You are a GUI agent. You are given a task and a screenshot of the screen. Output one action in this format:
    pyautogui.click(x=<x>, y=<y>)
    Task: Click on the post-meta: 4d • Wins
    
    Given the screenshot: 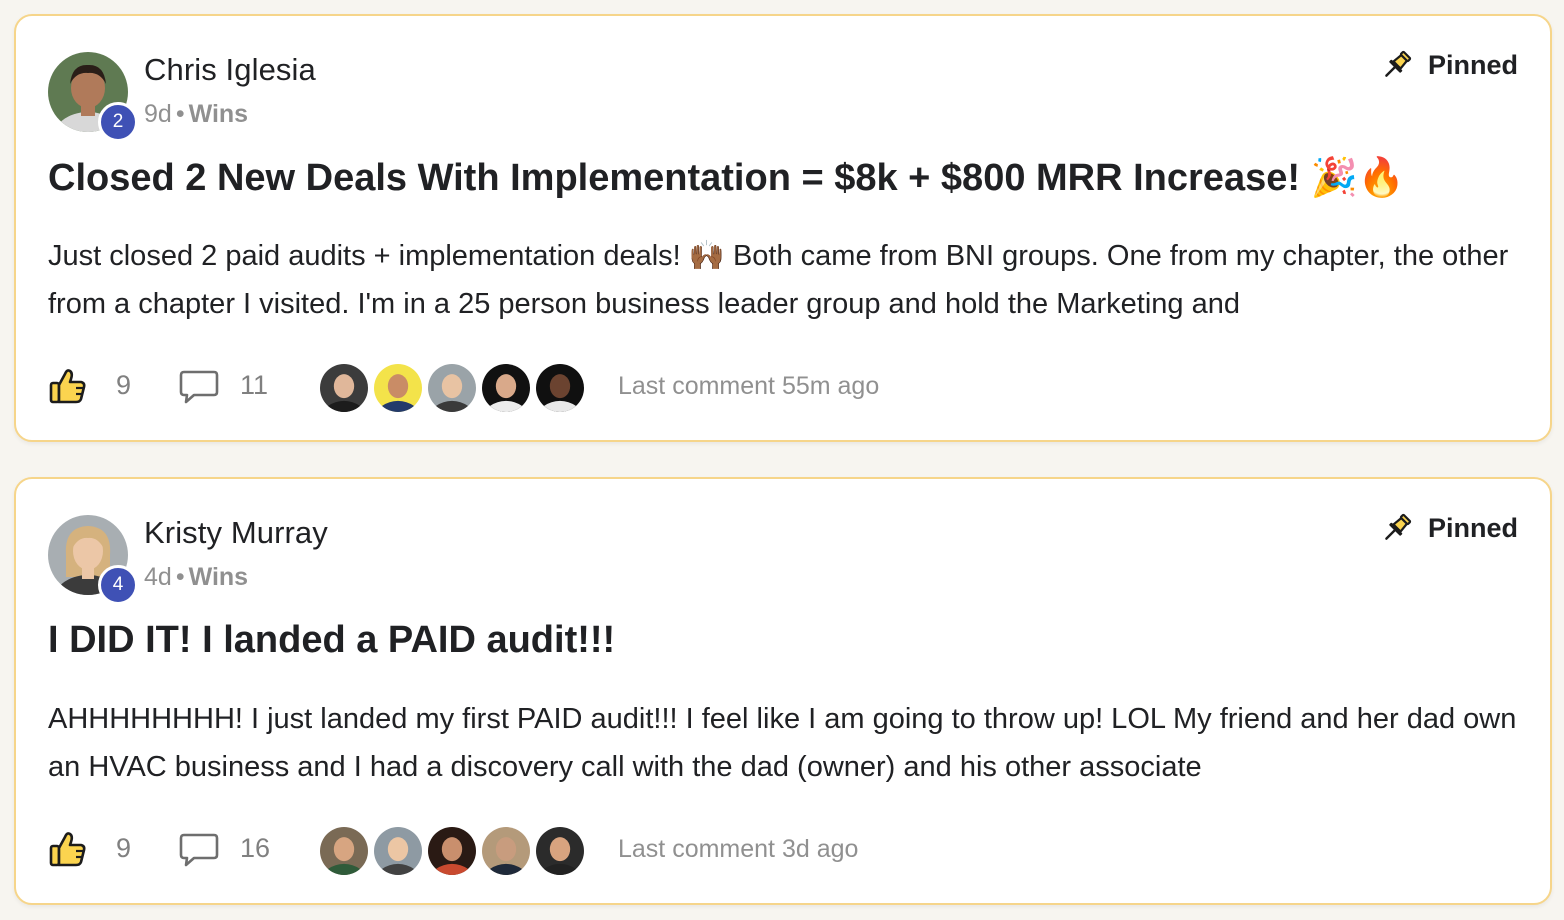 What is the action you would take?
    pyautogui.click(x=196, y=577)
    